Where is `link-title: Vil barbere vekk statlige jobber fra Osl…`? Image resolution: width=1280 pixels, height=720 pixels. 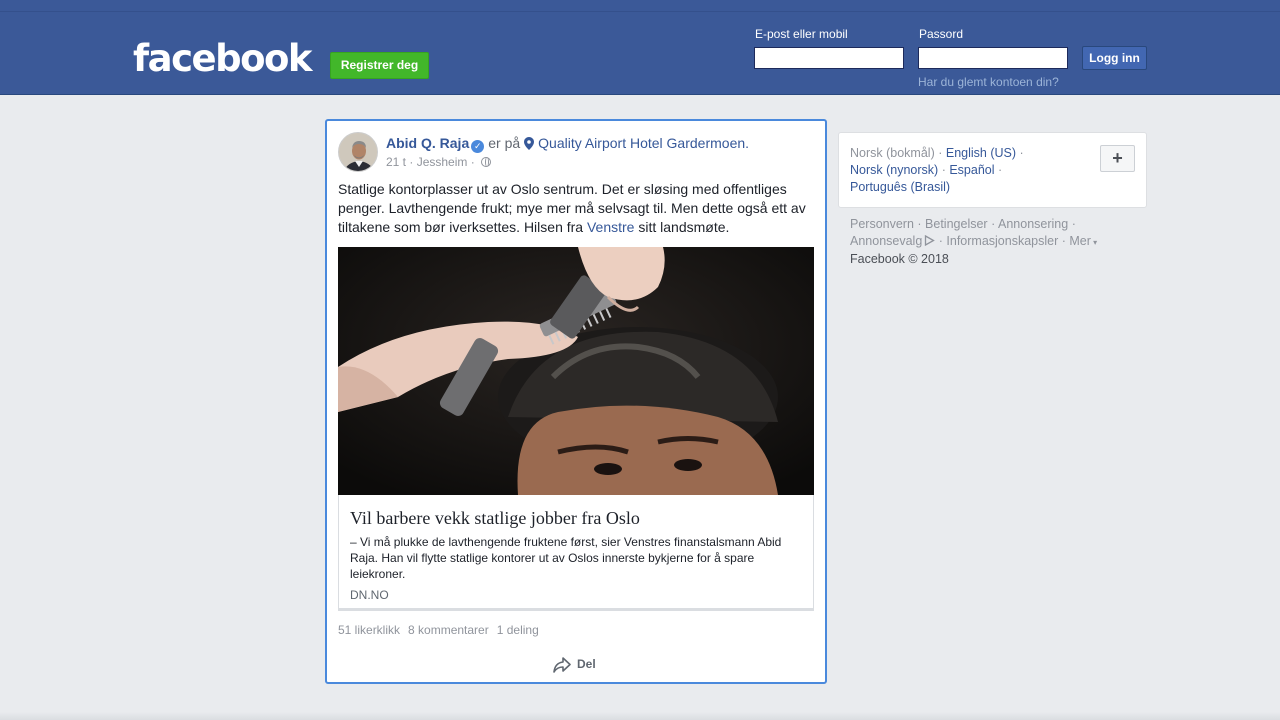
link-title: Vil barbere vekk statlige jobber fra Osl… is located at coordinates (495, 518).